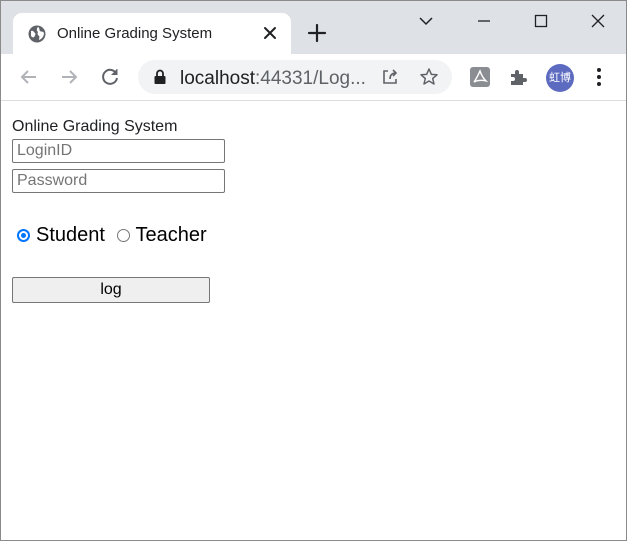 This screenshot has height=541, width=627. Describe the element at coordinates (110, 77) in the screenshot. I see `reload-icon` at that location.